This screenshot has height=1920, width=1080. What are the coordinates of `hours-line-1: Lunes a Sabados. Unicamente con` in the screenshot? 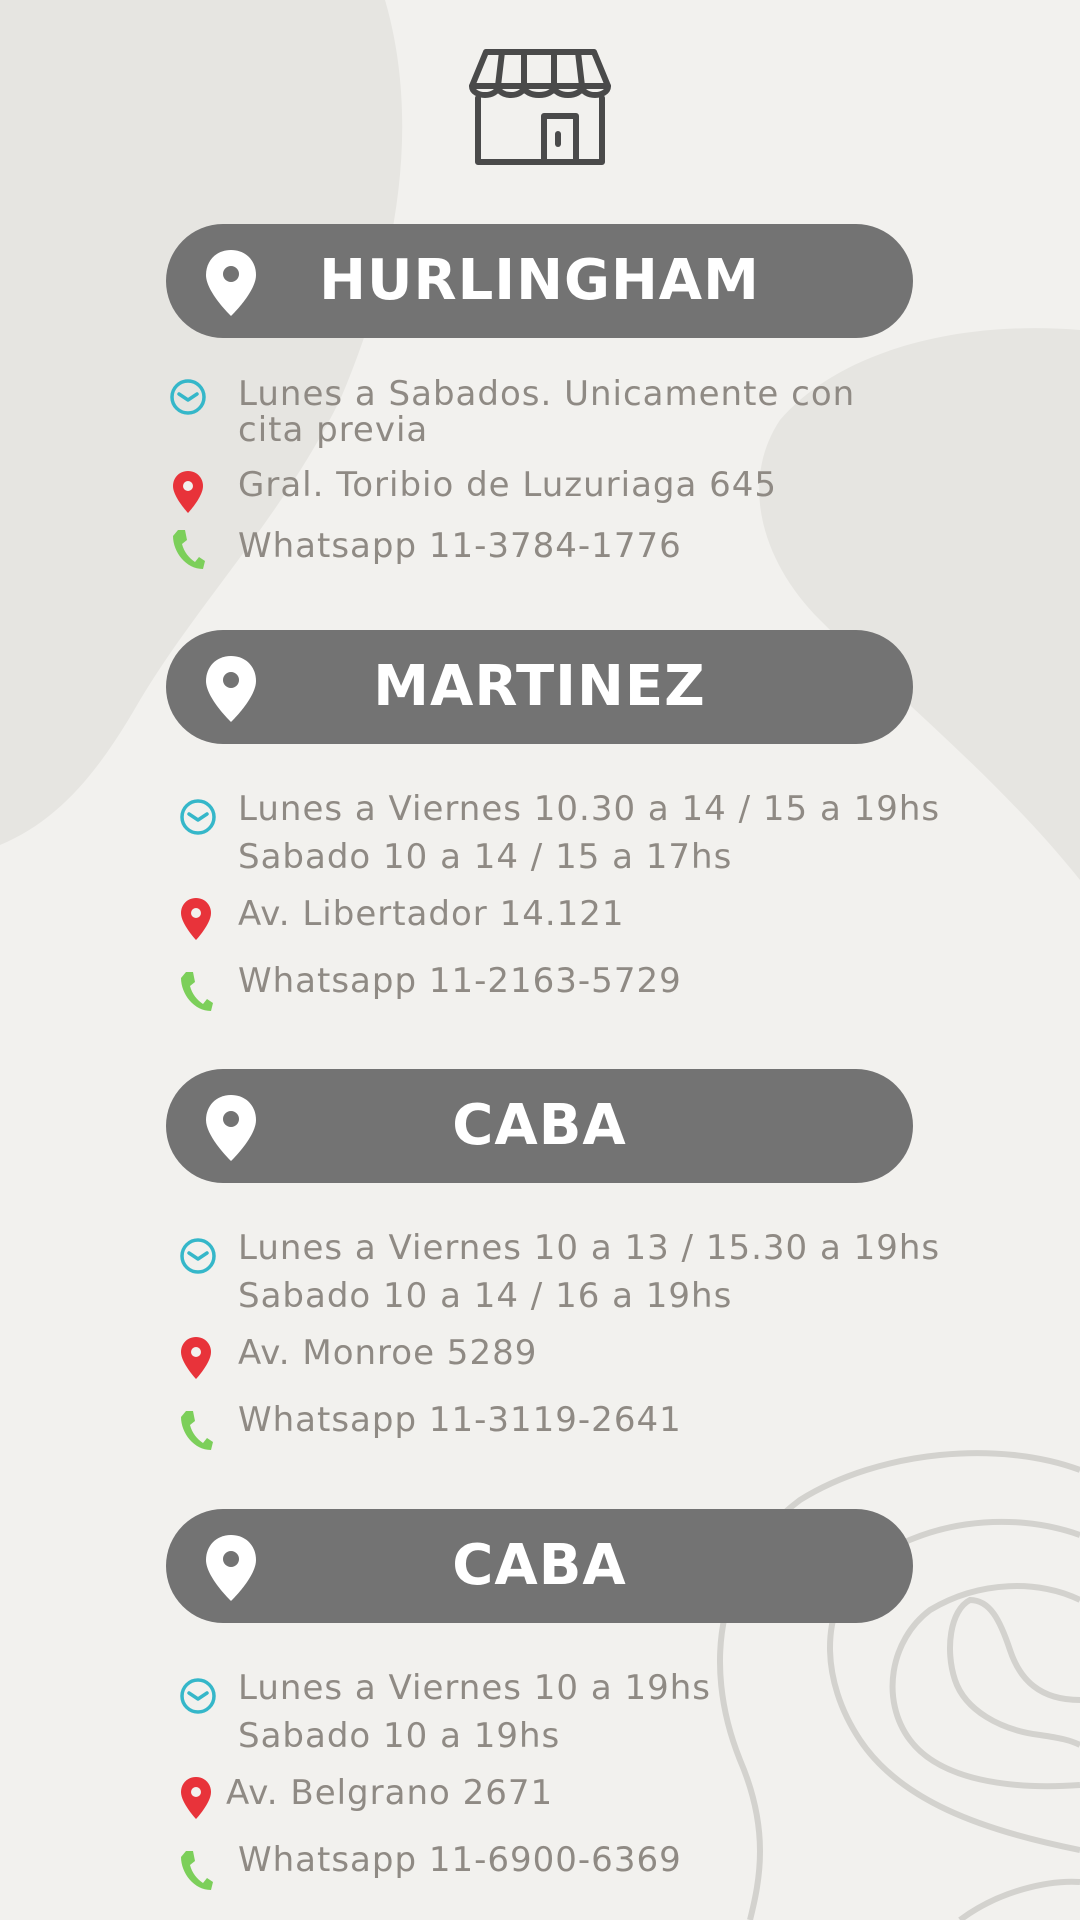 It's located at (547, 394).